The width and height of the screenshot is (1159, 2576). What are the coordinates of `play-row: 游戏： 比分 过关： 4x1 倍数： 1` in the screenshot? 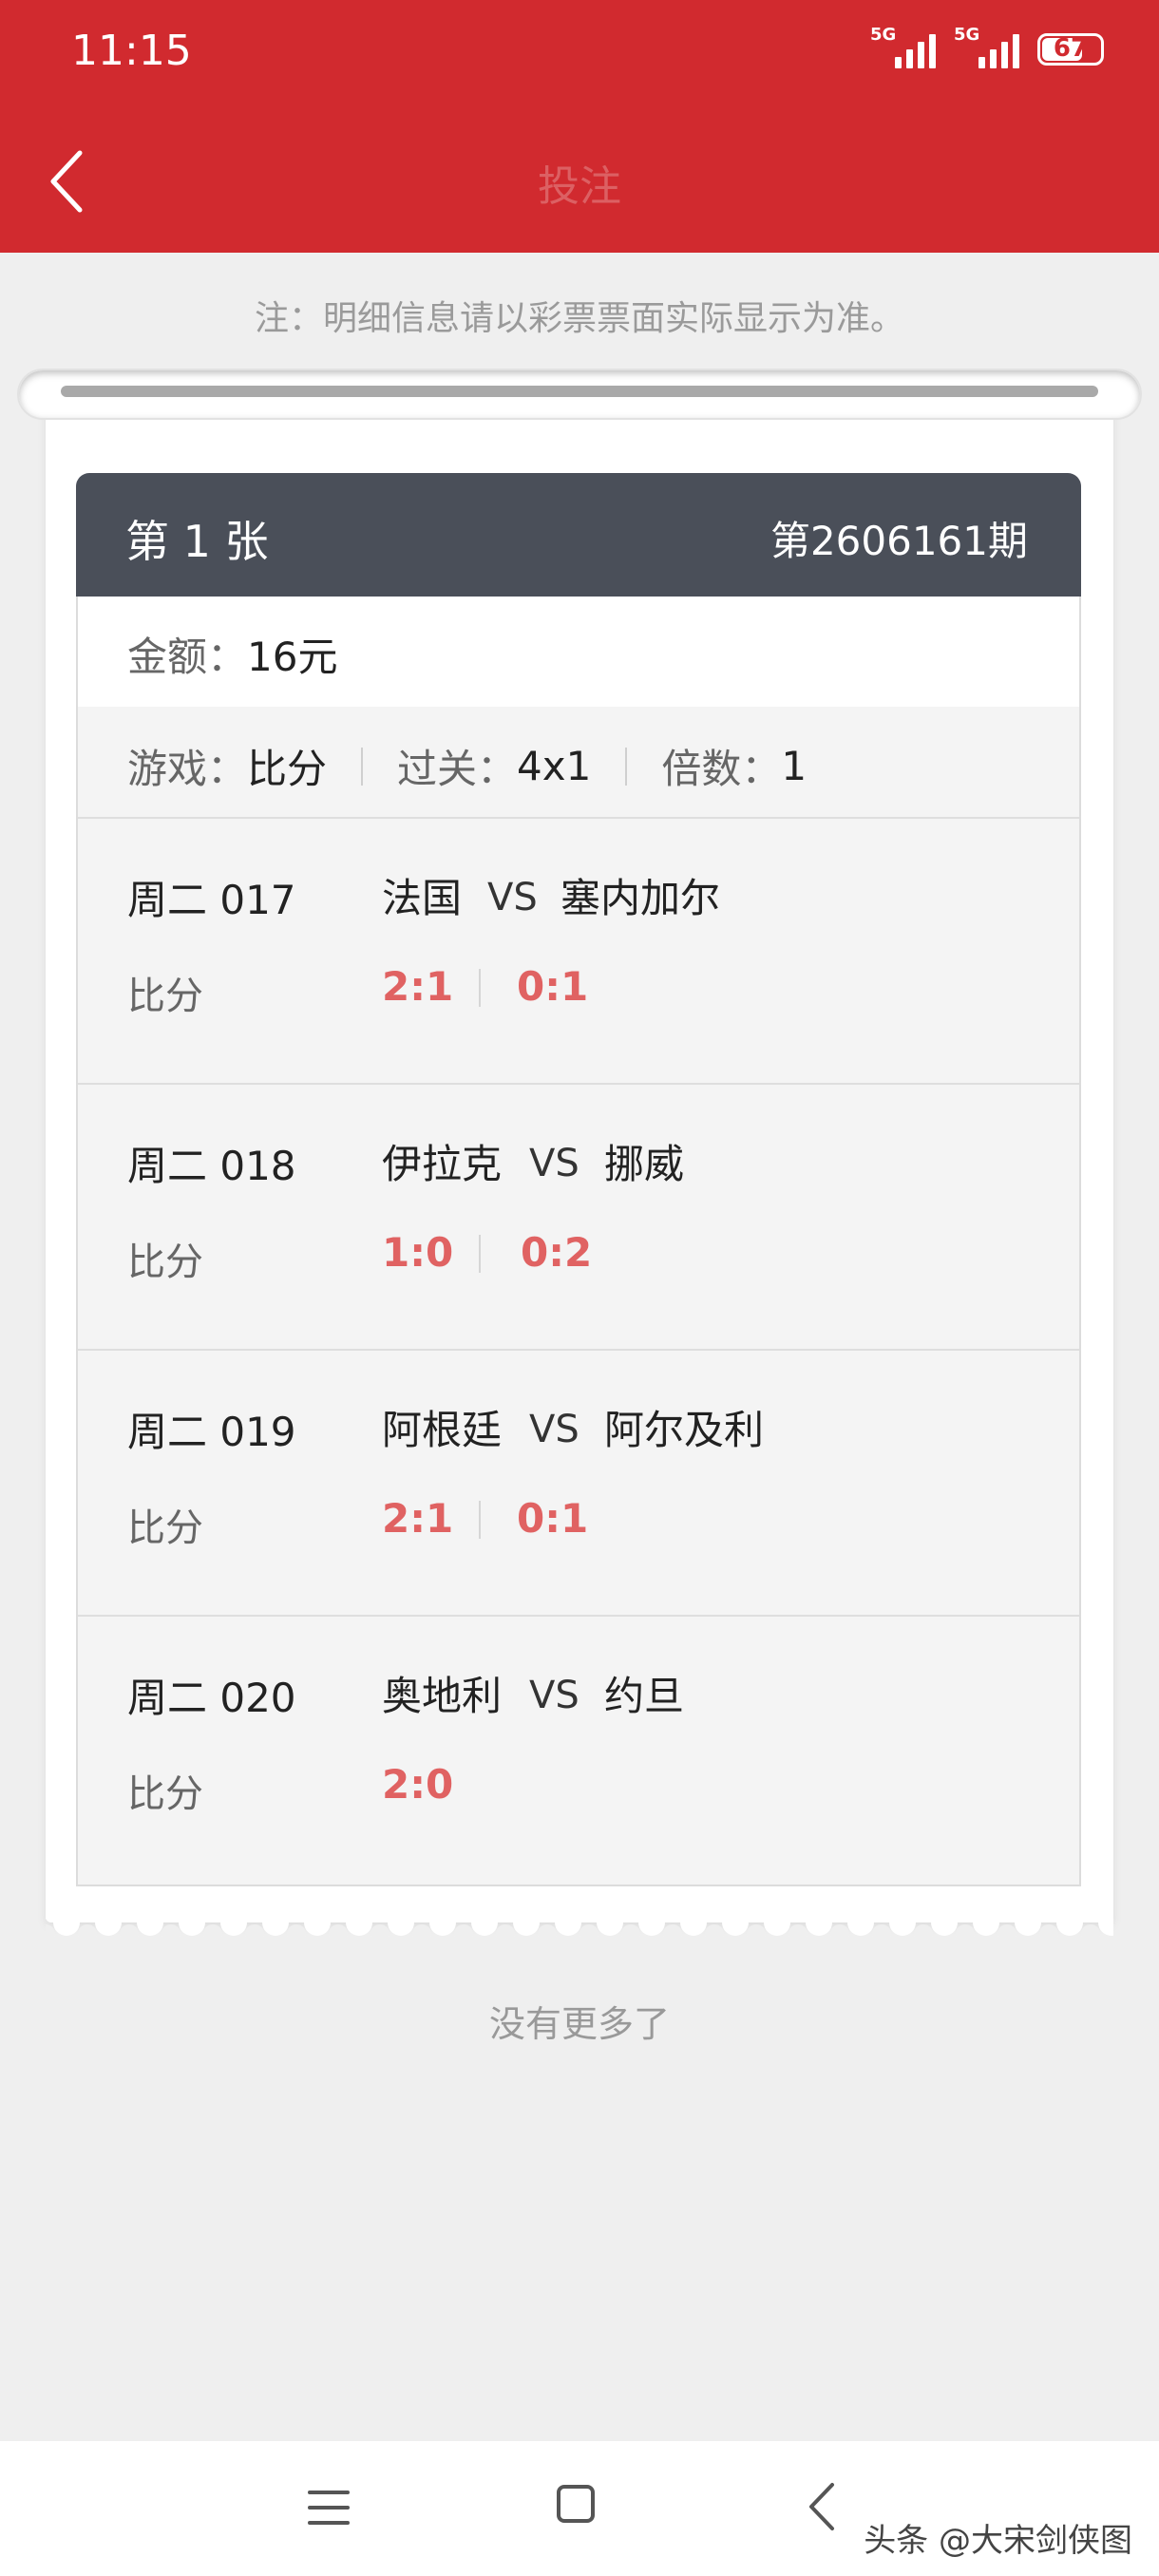 It's located at (578, 763).